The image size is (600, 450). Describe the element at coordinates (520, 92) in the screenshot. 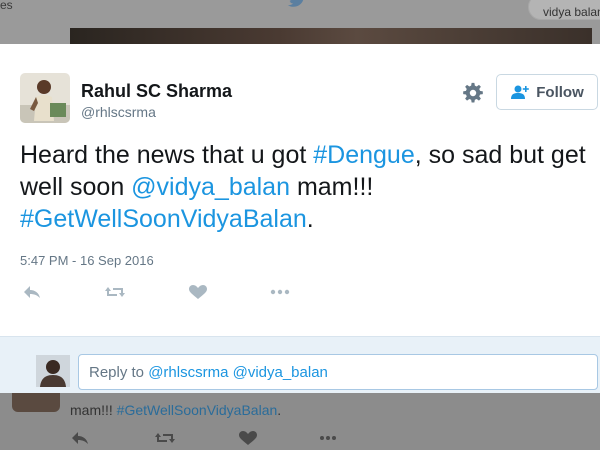

I see `follow-person-icon` at that location.